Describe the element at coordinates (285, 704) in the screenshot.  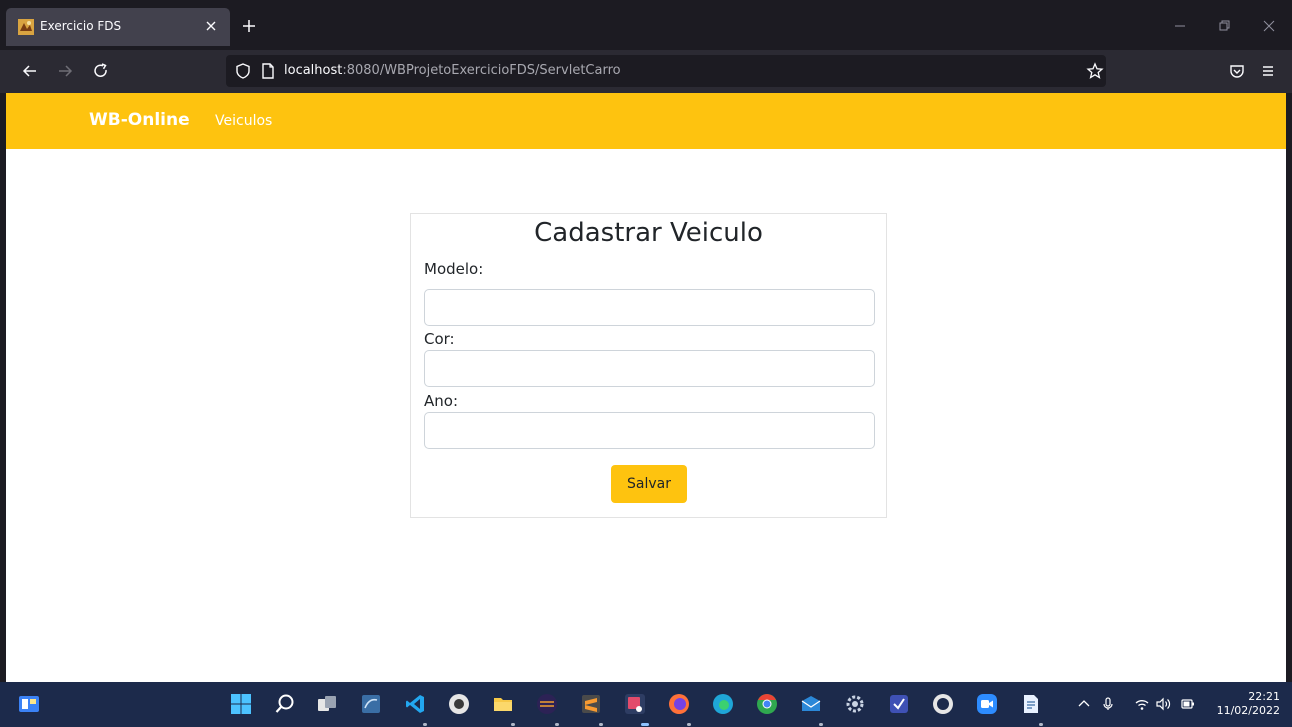
I see `search-icon` at that location.